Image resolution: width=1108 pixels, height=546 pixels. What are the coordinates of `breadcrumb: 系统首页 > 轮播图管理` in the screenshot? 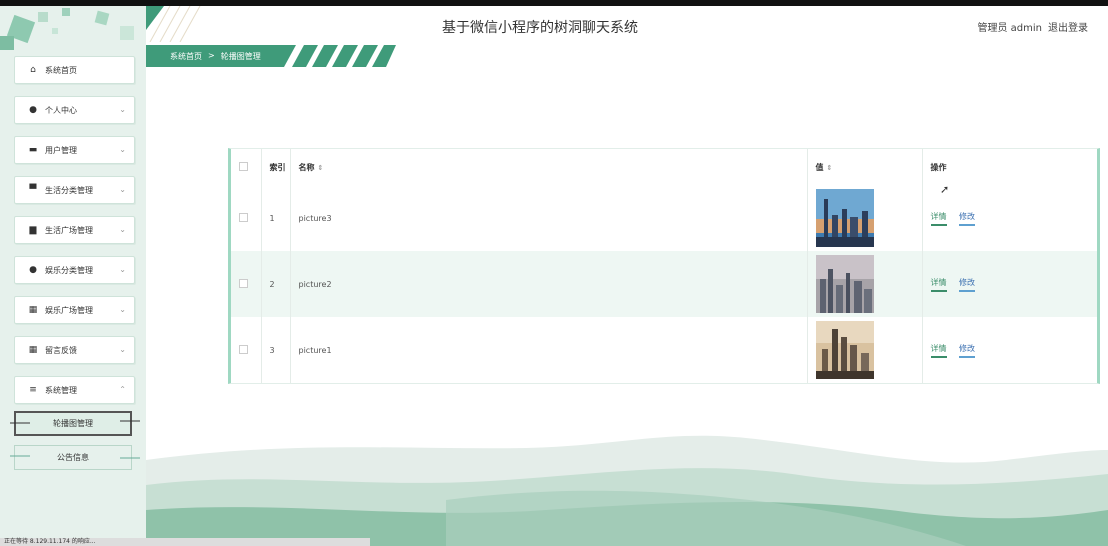 It's located at (215, 56).